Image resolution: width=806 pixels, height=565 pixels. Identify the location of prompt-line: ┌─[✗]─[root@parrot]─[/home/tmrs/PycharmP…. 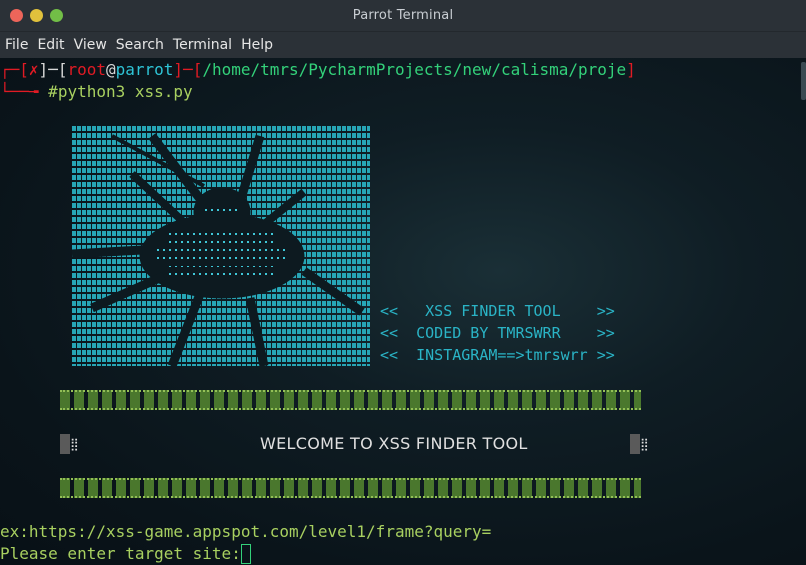
(318, 69).